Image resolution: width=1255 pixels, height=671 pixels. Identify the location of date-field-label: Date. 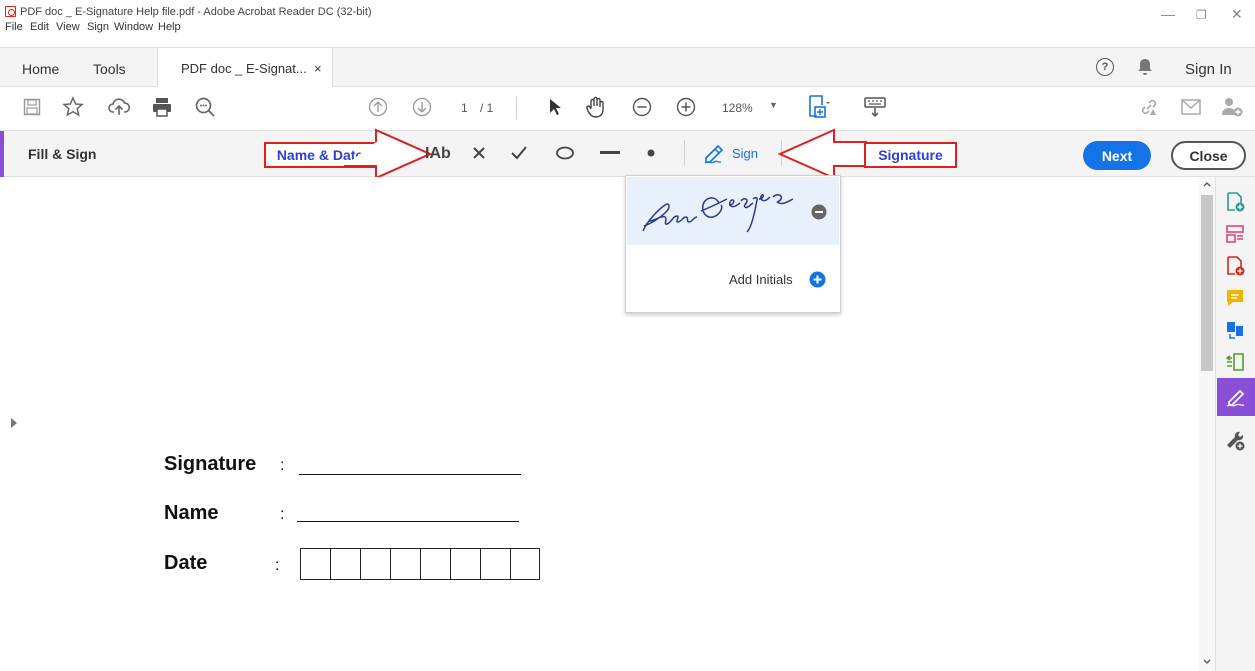
(186, 563).